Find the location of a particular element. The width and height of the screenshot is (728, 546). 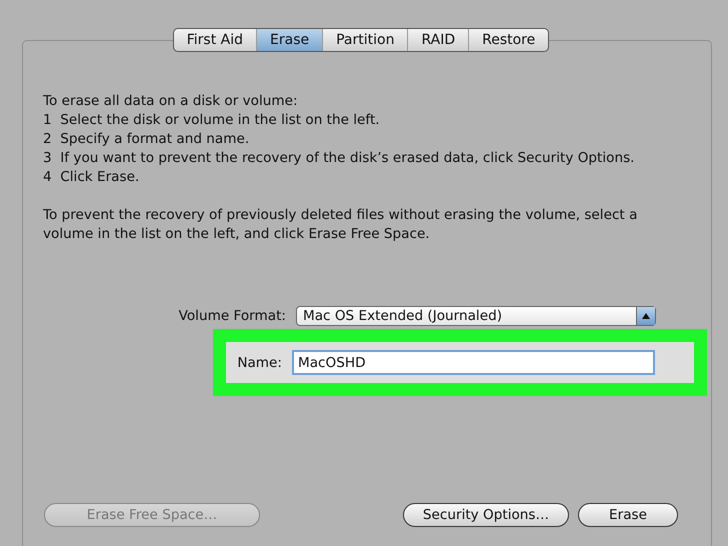

free-space-note: To prevent the recovery of previously deleted files without erasing the volume, select a volume in the list on the left, and click Erase Free Space. is located at coordinates (340, 225).